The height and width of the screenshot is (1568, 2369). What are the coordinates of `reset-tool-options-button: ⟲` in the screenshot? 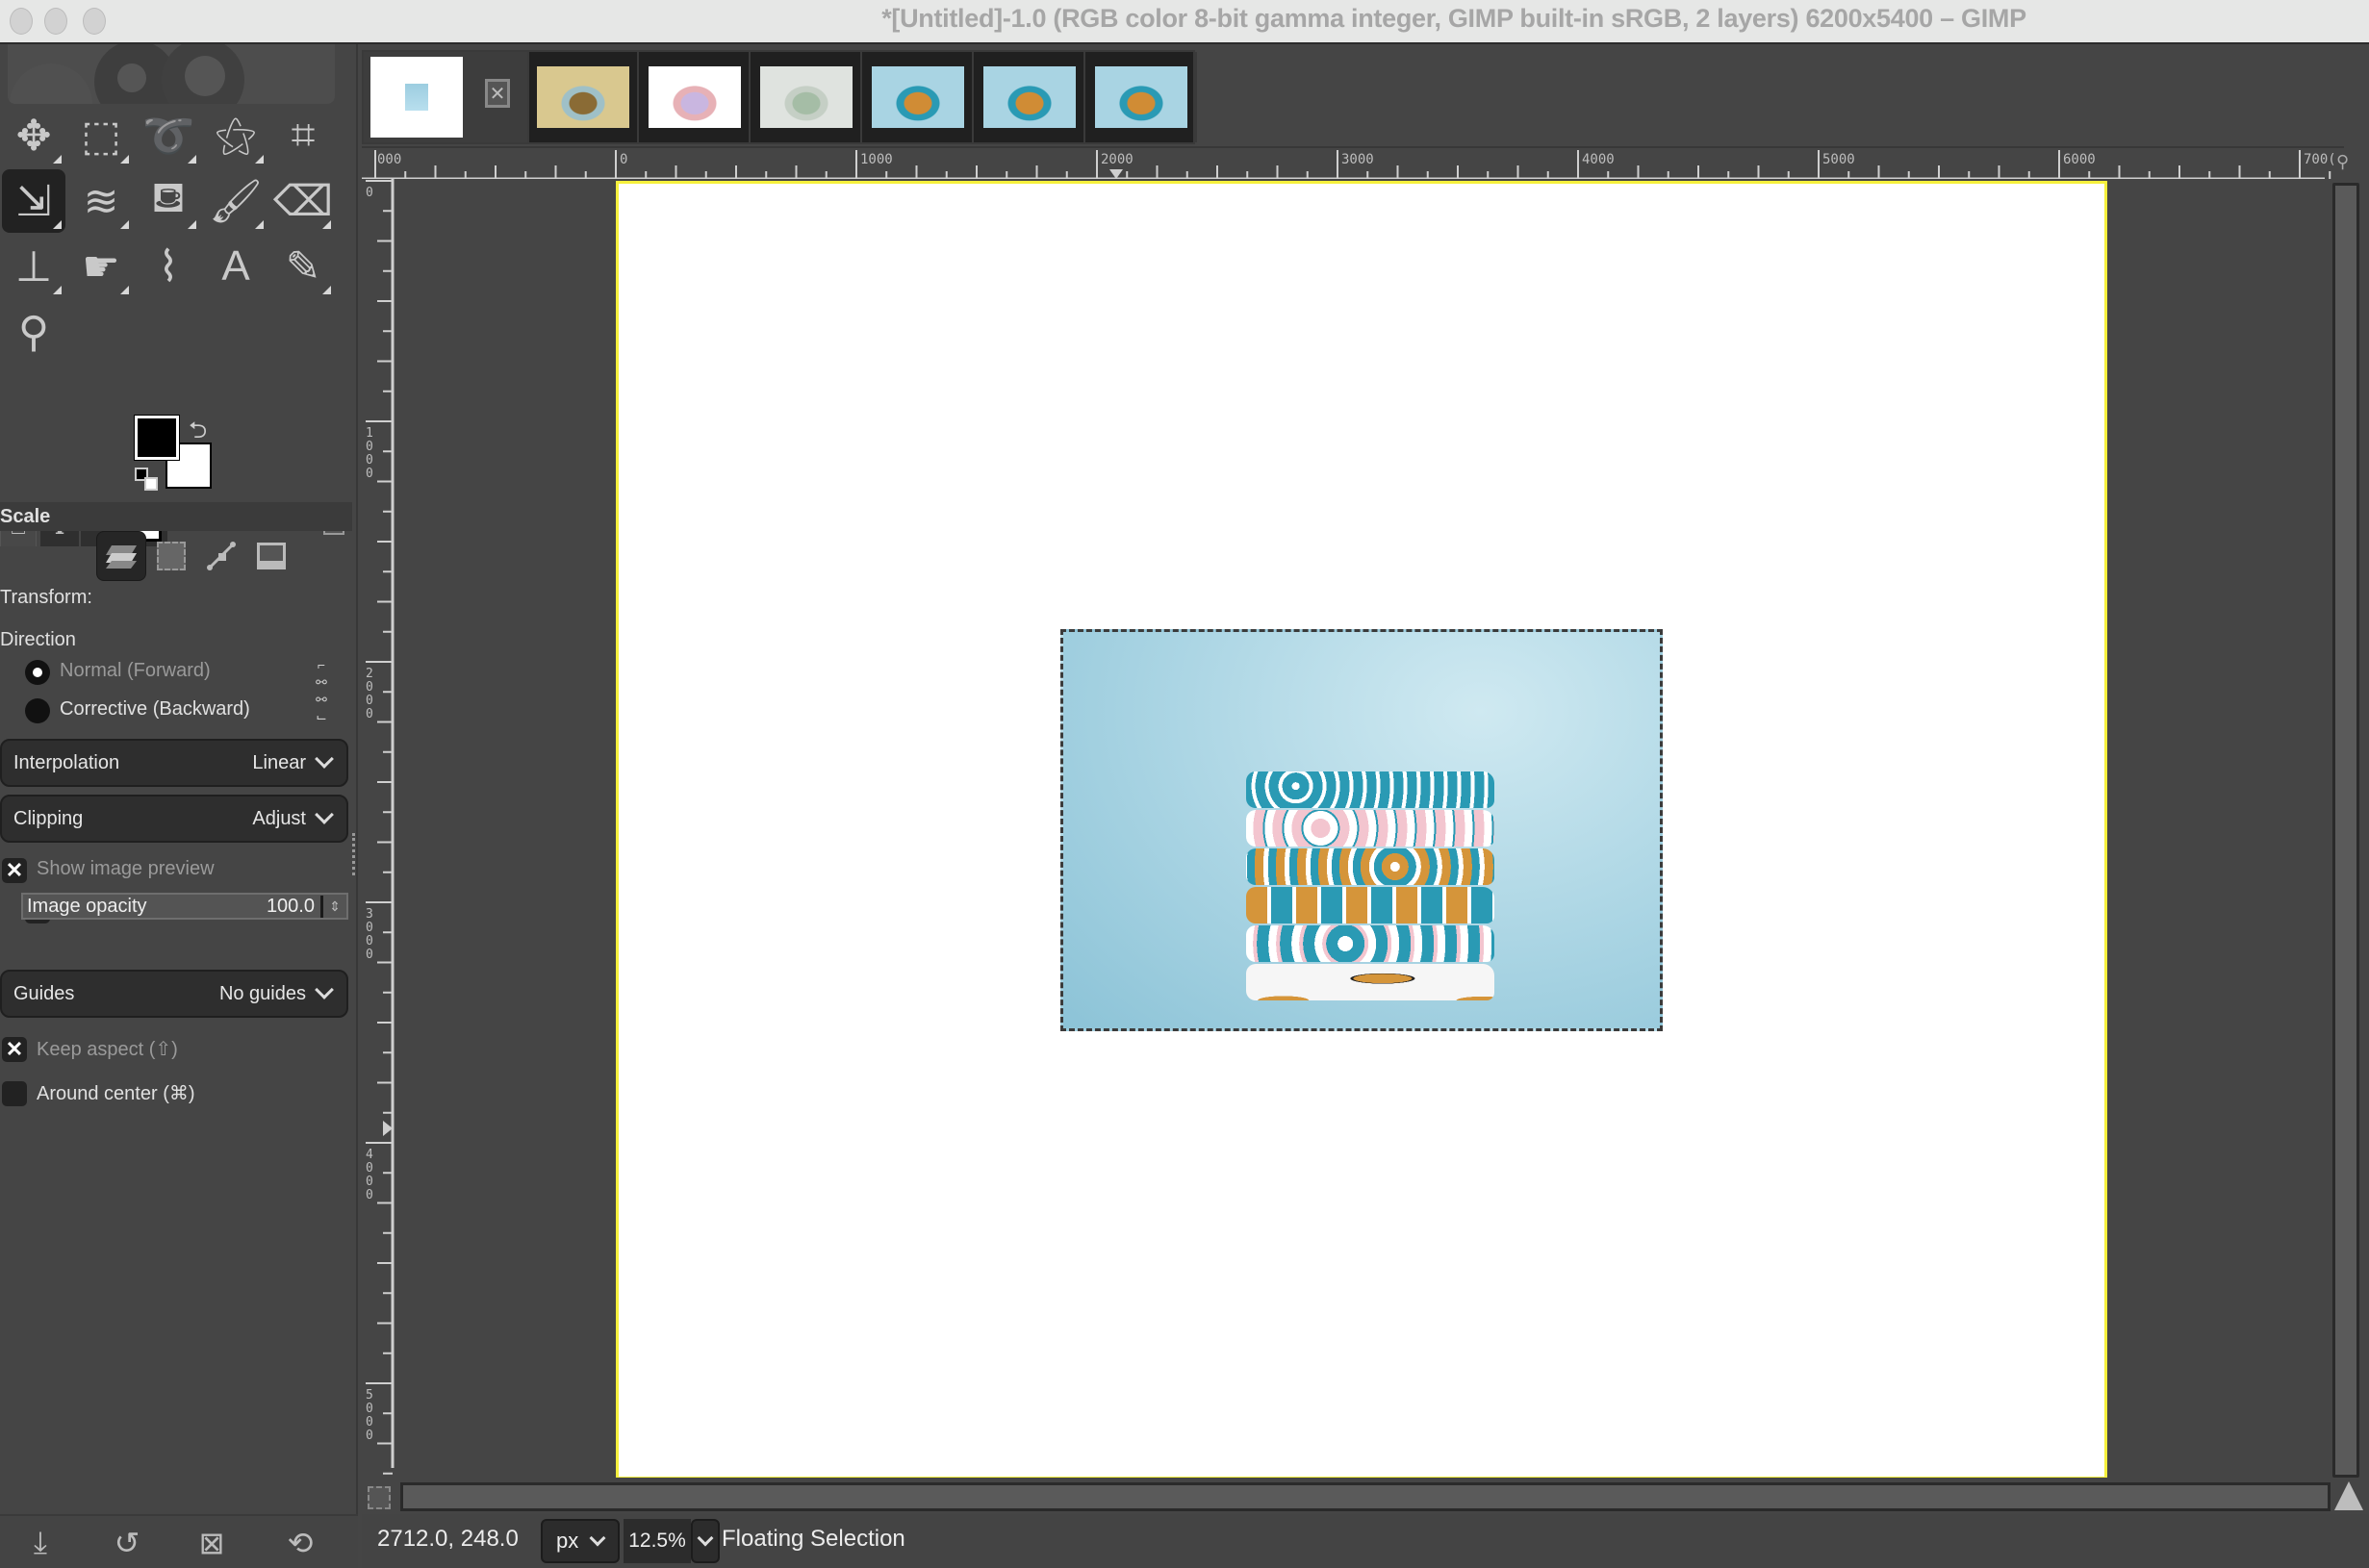 It's located at (300, 1543).